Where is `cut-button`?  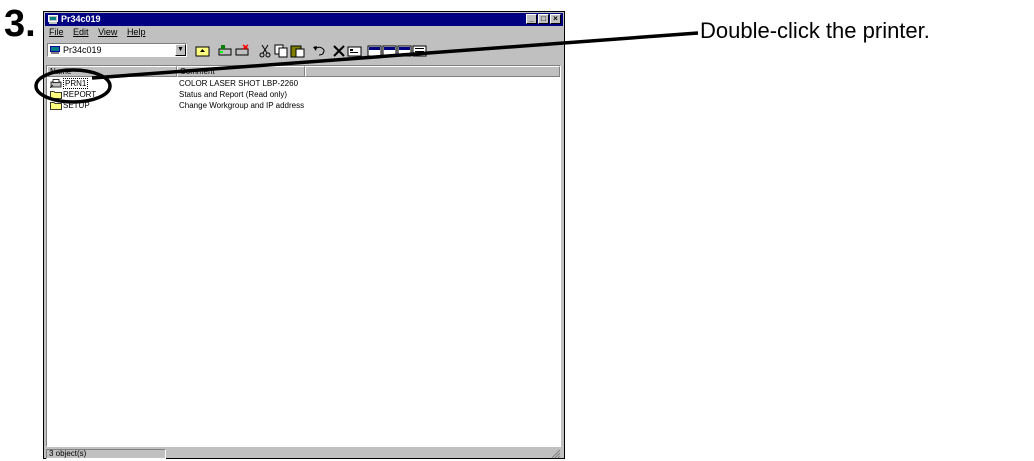 cut-button is located at coordinates (265, 51).